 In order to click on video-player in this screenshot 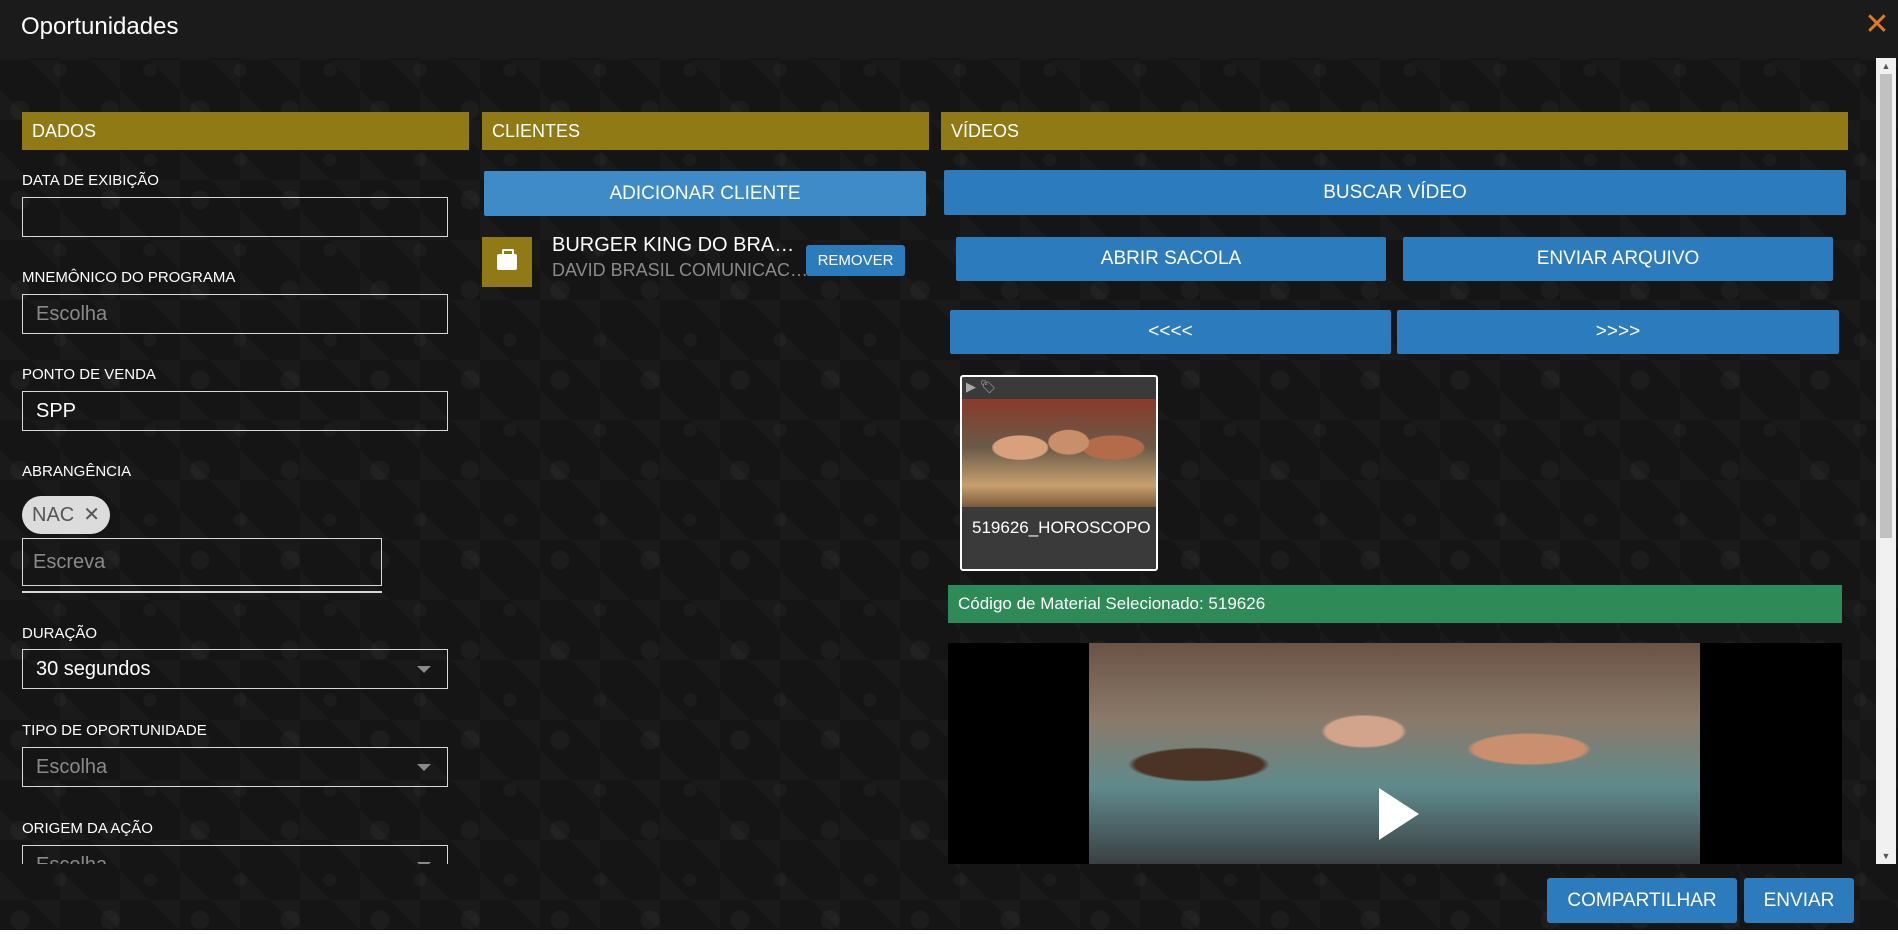, I will do `click(1395, 753)`.